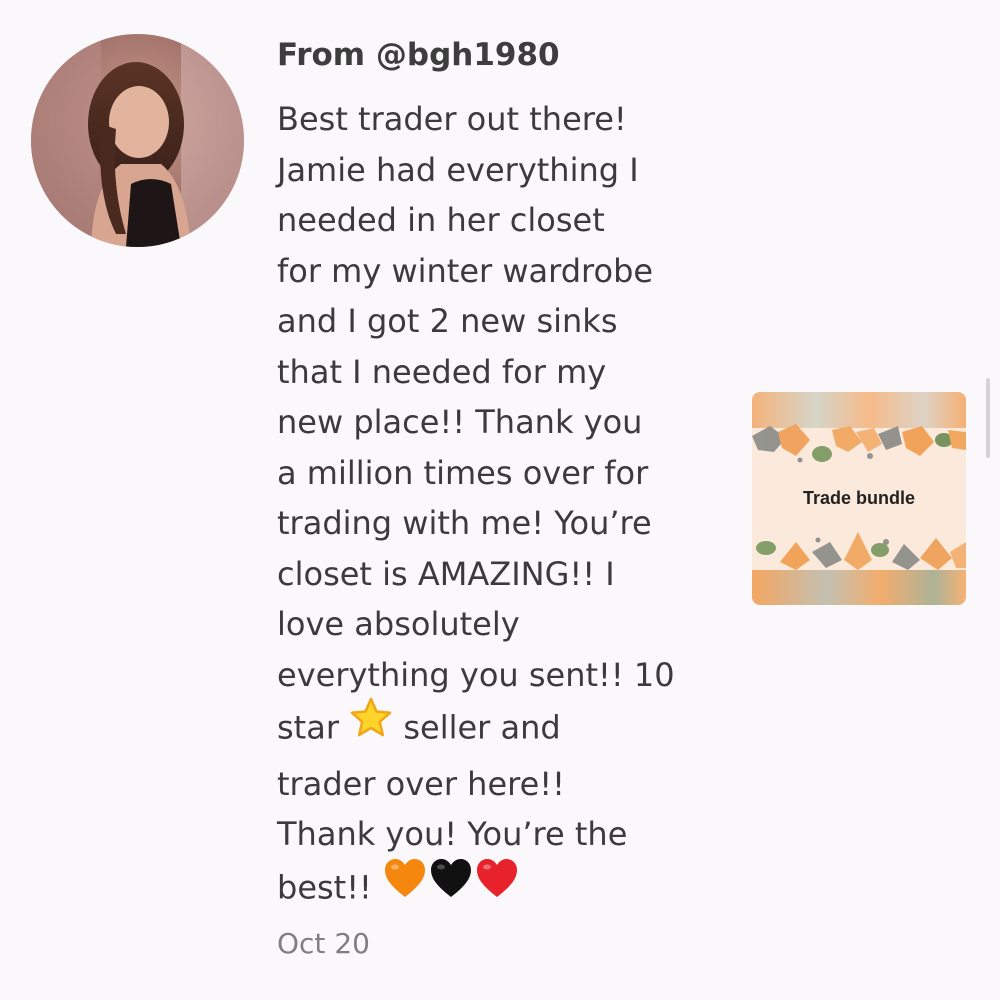  I want to click on review-last-line: best!!, so click(324, 886).